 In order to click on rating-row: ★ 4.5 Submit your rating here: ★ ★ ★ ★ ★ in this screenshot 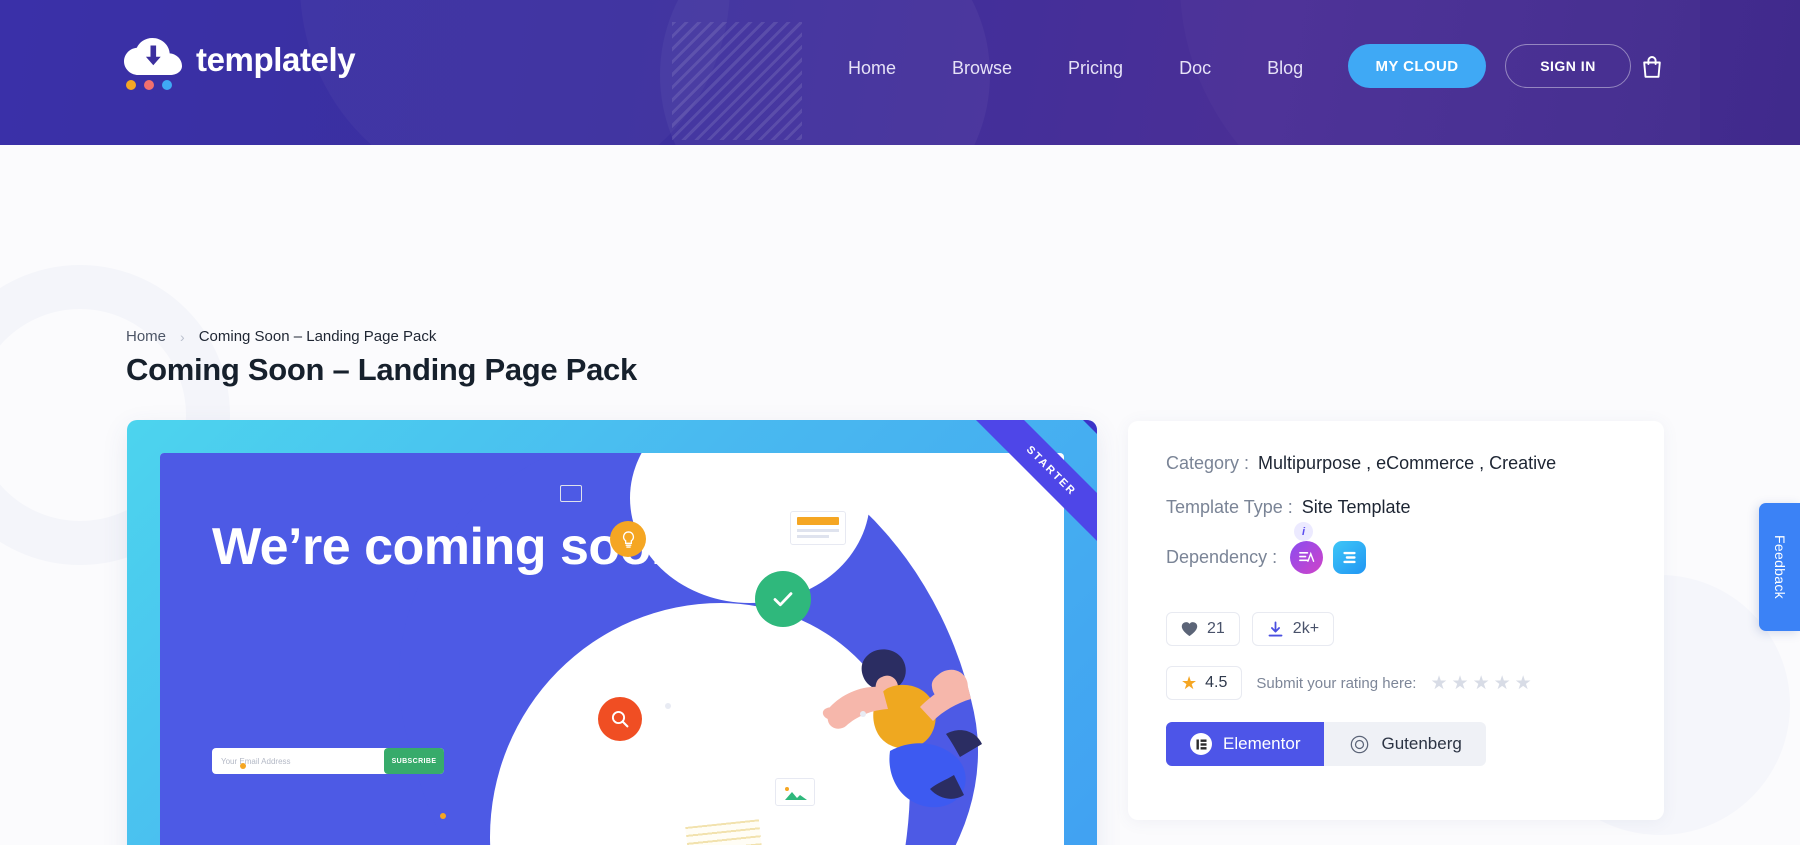, I will do `click(1396, 683)`.